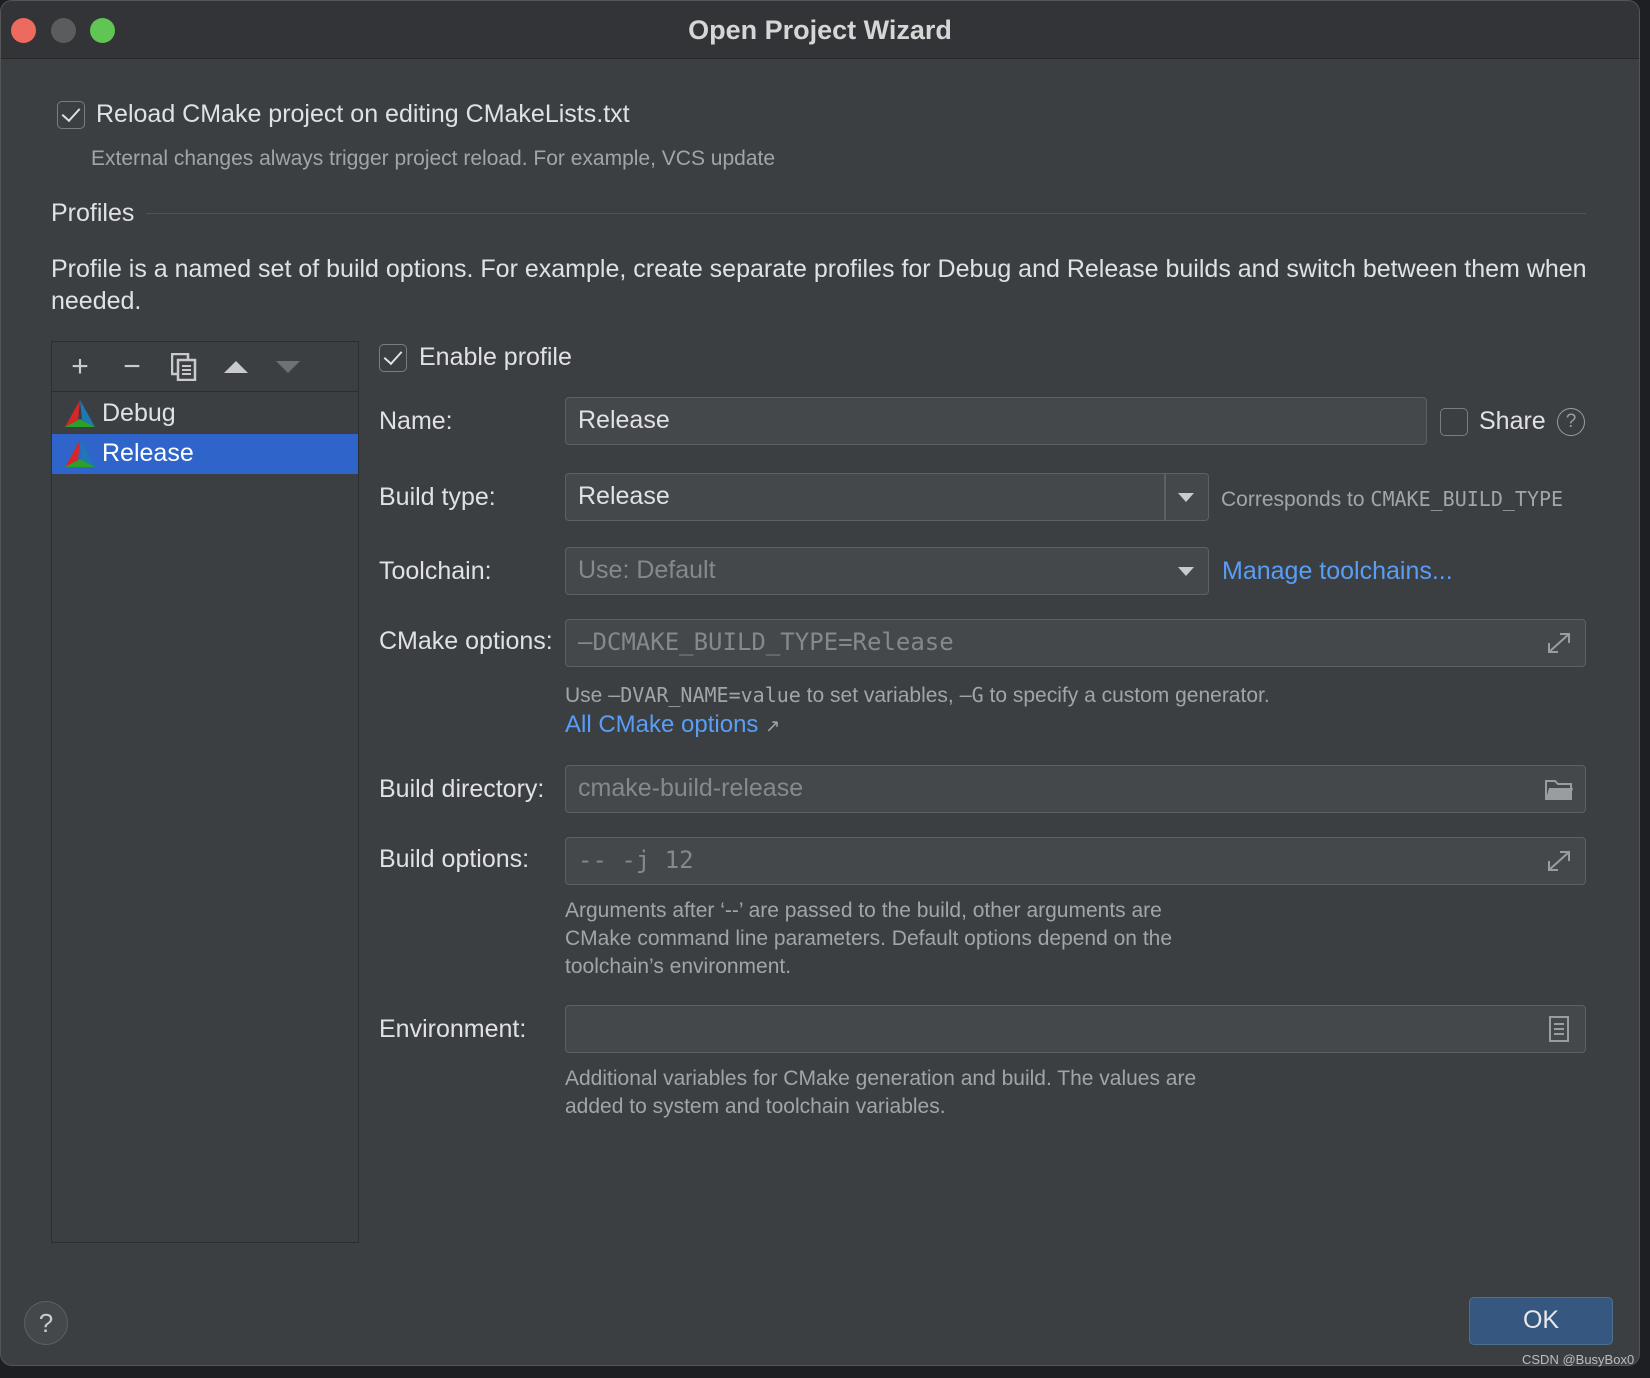 The width and height of the screenshot is (1650, 1378). I want to click on profile-item-label: Release, so click(148, 453).